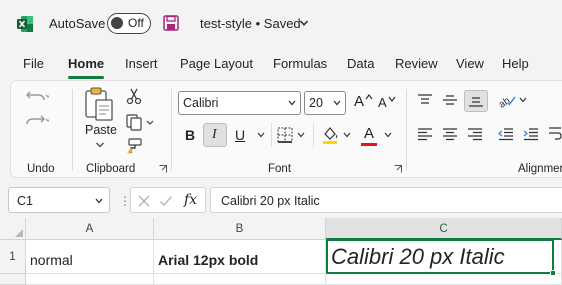  I want to click on select-all-button, so click(13, 229).